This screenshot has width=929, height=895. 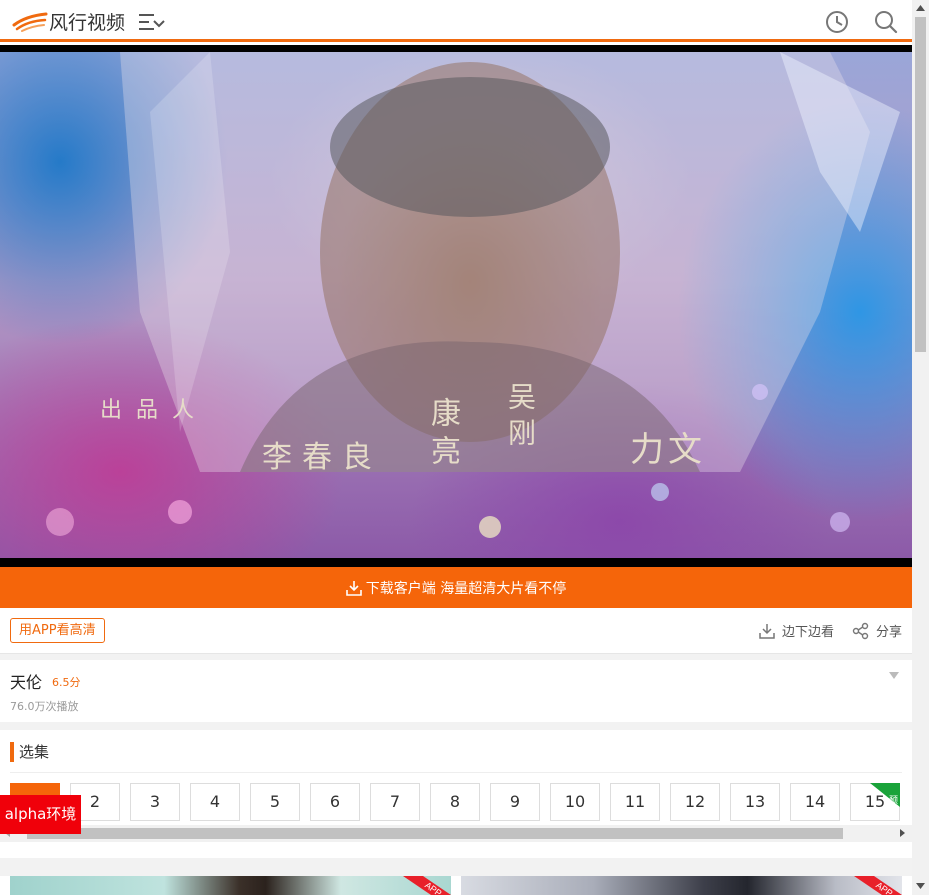 I want to click on menu-icon, so click(x=152, y=22).